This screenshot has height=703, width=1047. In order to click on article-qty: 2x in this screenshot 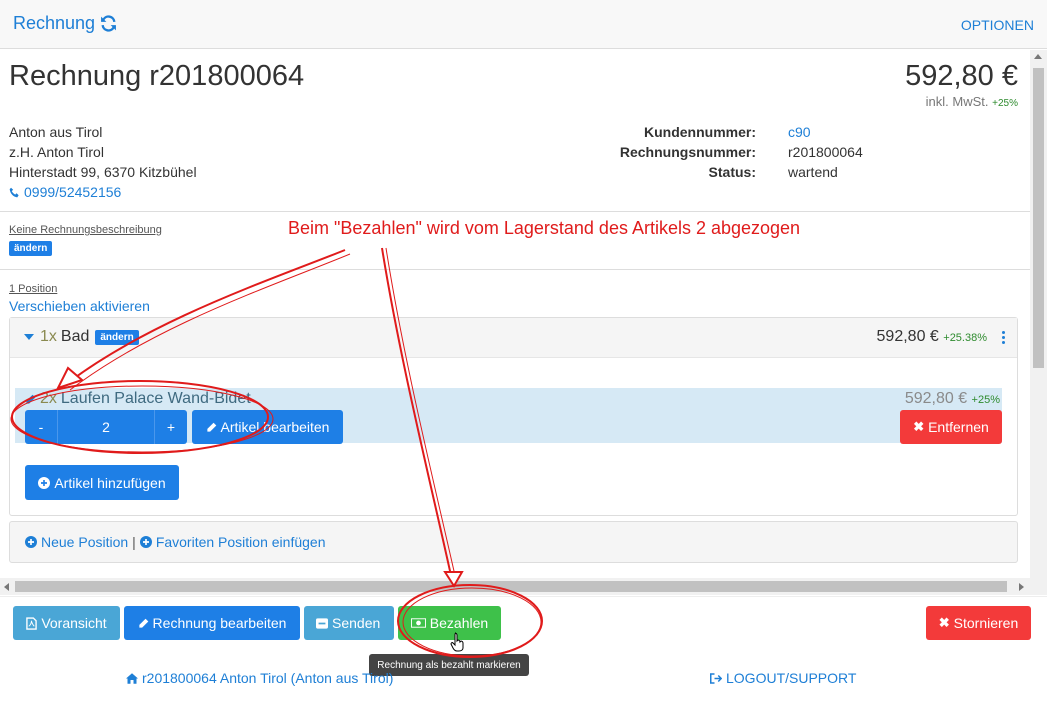, I will do `click(48, 398)`.